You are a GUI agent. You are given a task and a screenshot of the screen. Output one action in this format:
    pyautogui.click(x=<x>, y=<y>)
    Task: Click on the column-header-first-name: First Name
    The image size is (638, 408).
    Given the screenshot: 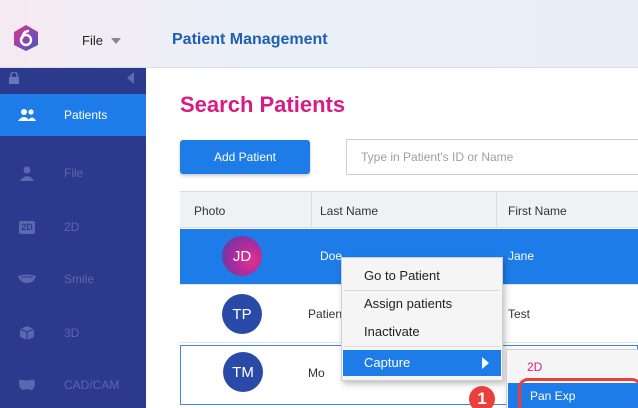 What is the action you would take?
    pyautogui.click(x=537, y=211)
    